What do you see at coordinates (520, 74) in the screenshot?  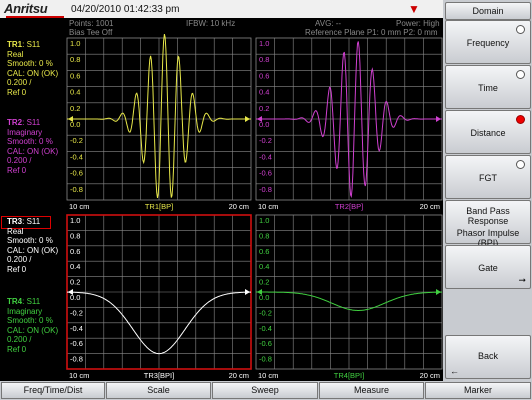 I see `time-radio-icon` at bounding box center [520, 74].